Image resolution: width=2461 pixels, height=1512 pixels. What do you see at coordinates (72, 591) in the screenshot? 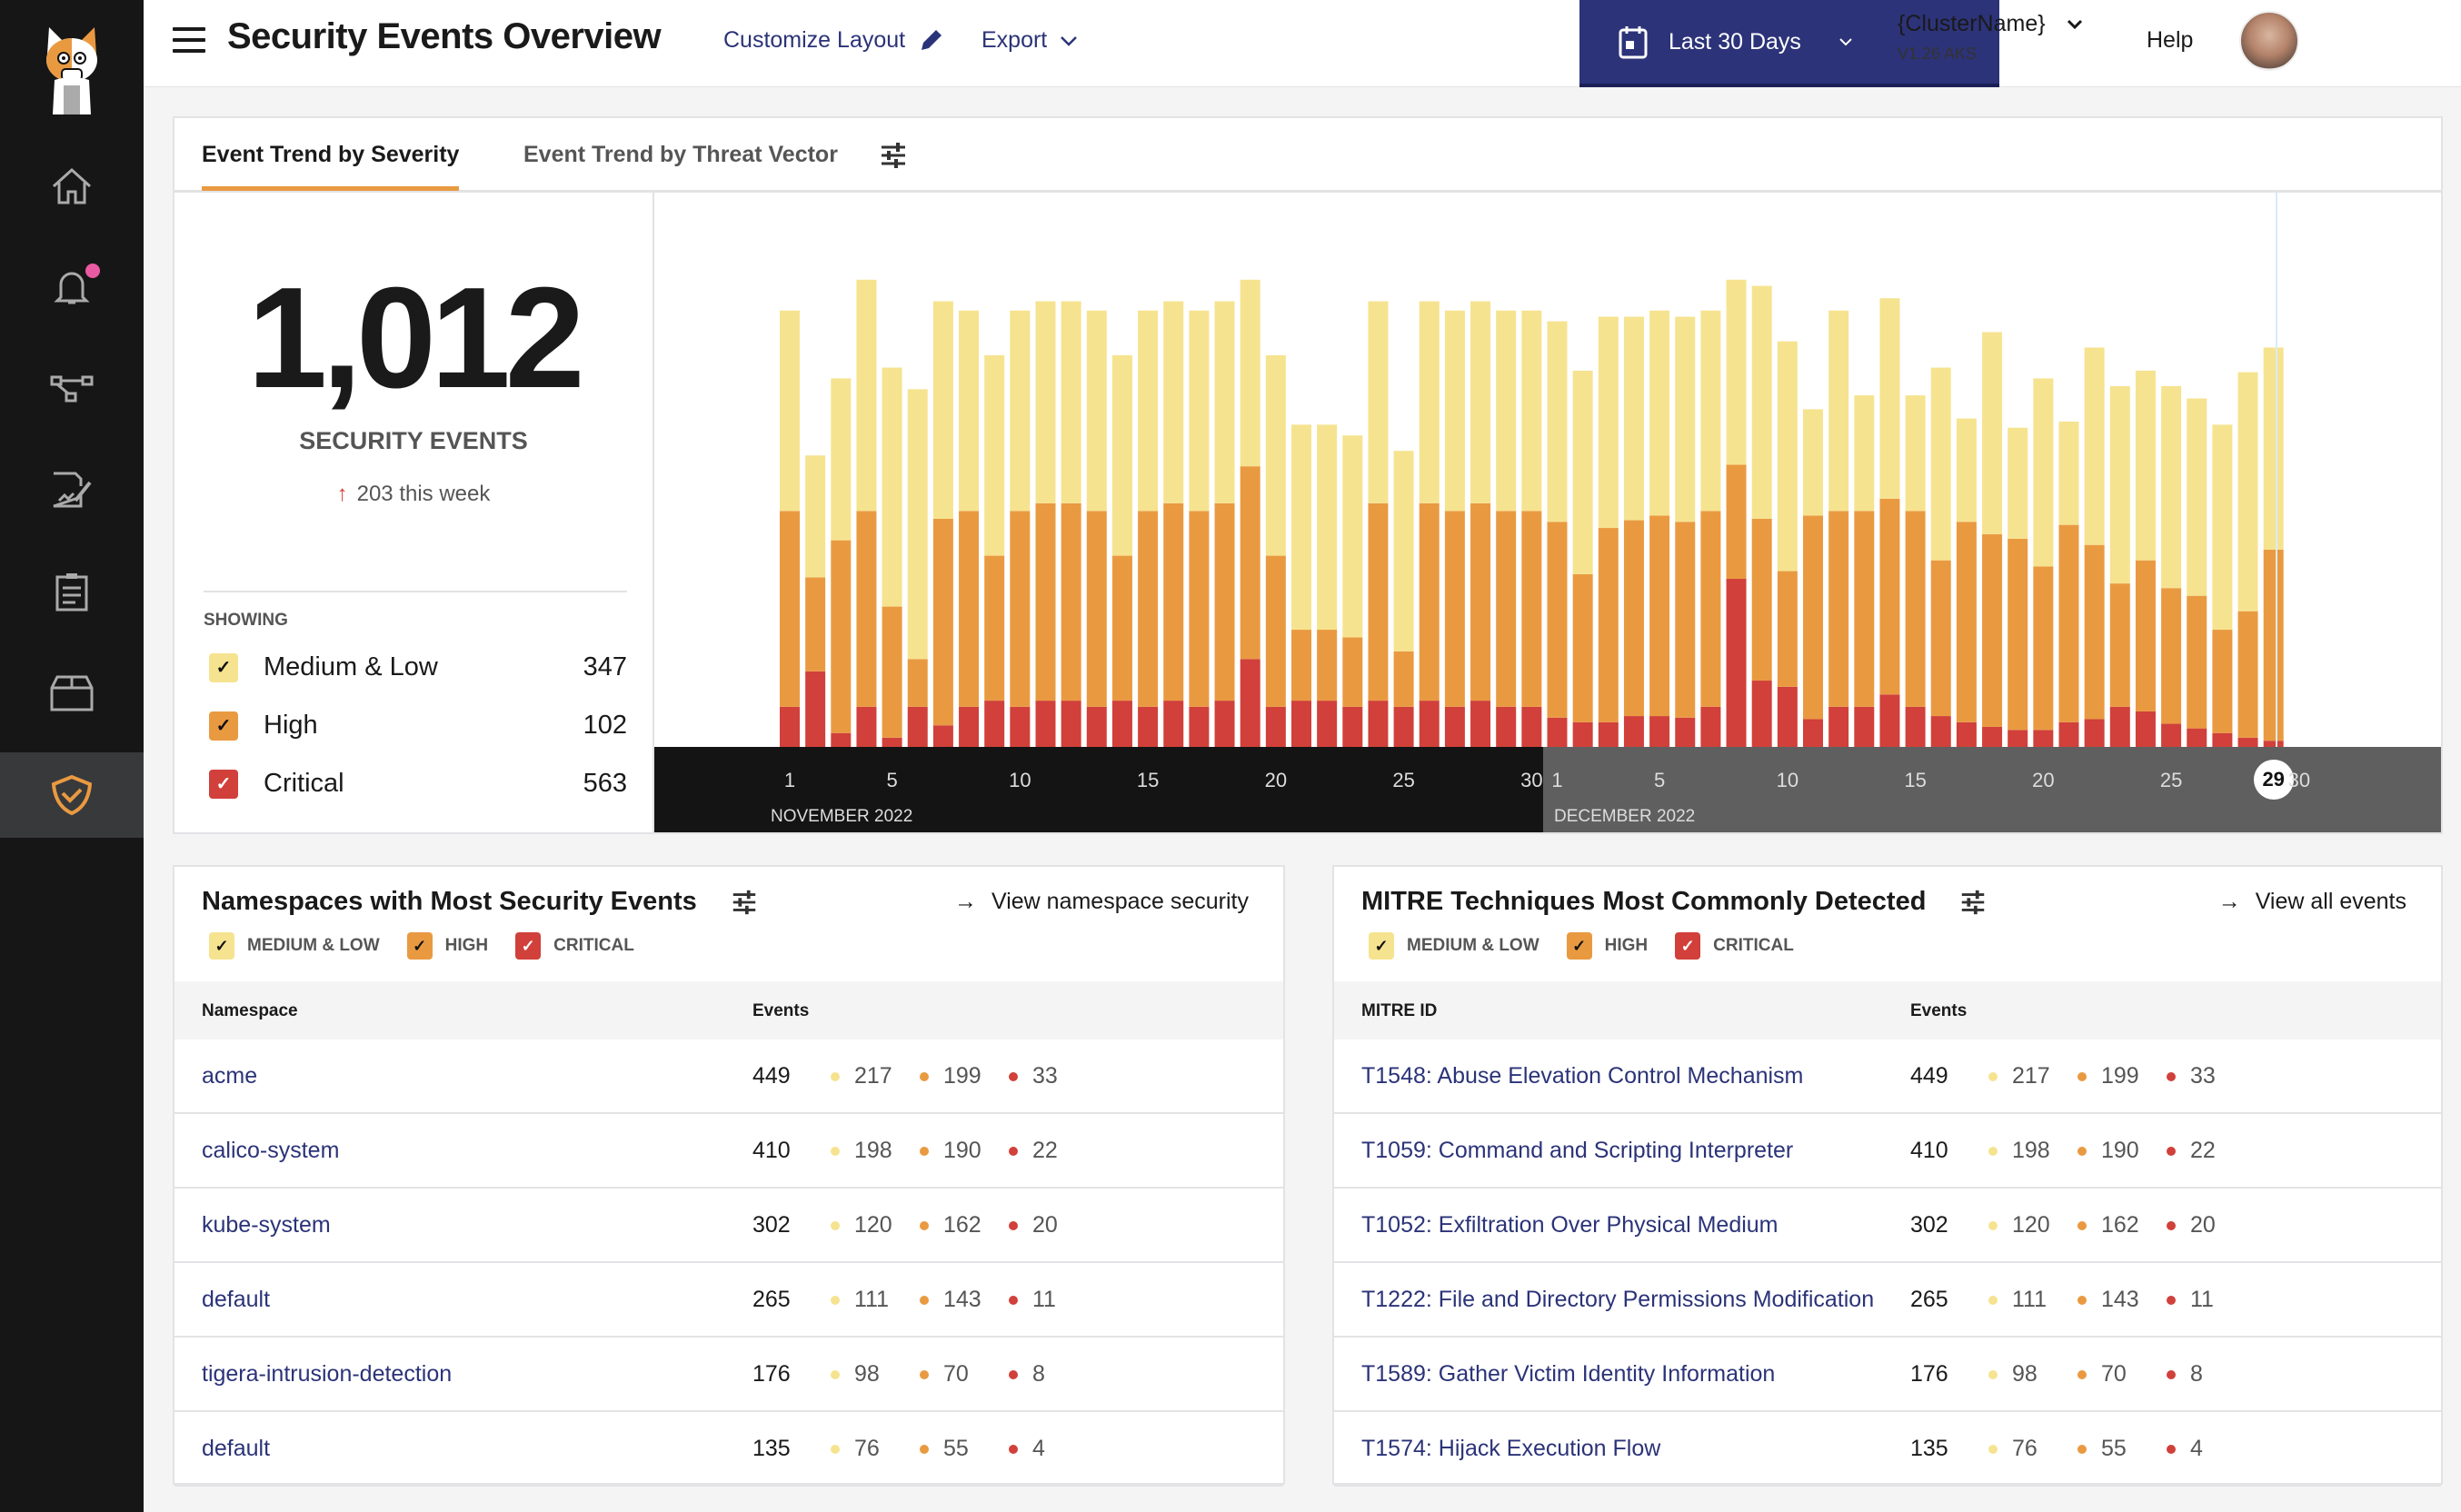
I see `sidebar-item-compliance` at bounding box center [72, 591].